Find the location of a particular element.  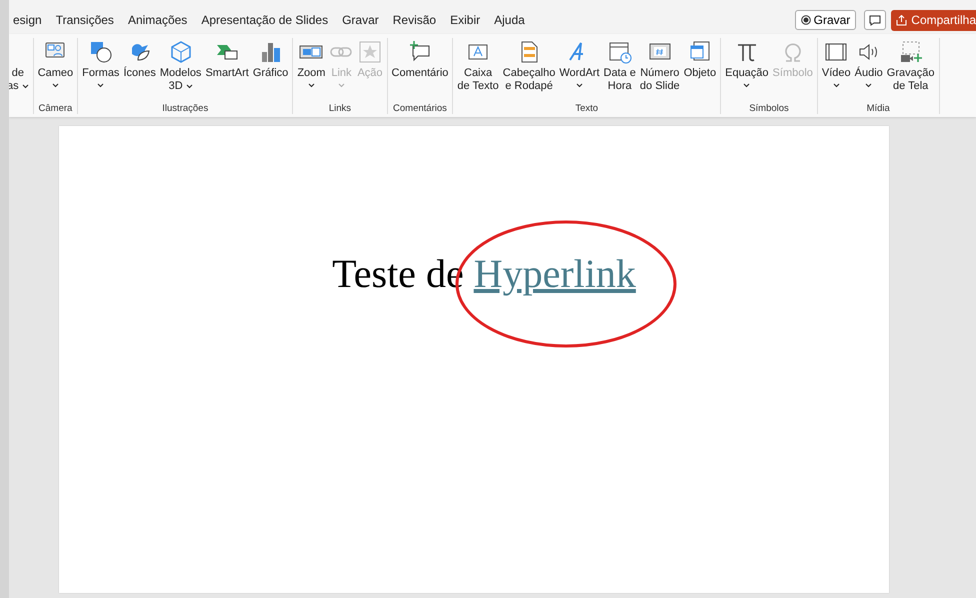

group-label: Mídia is located at coordinates (878, 108).